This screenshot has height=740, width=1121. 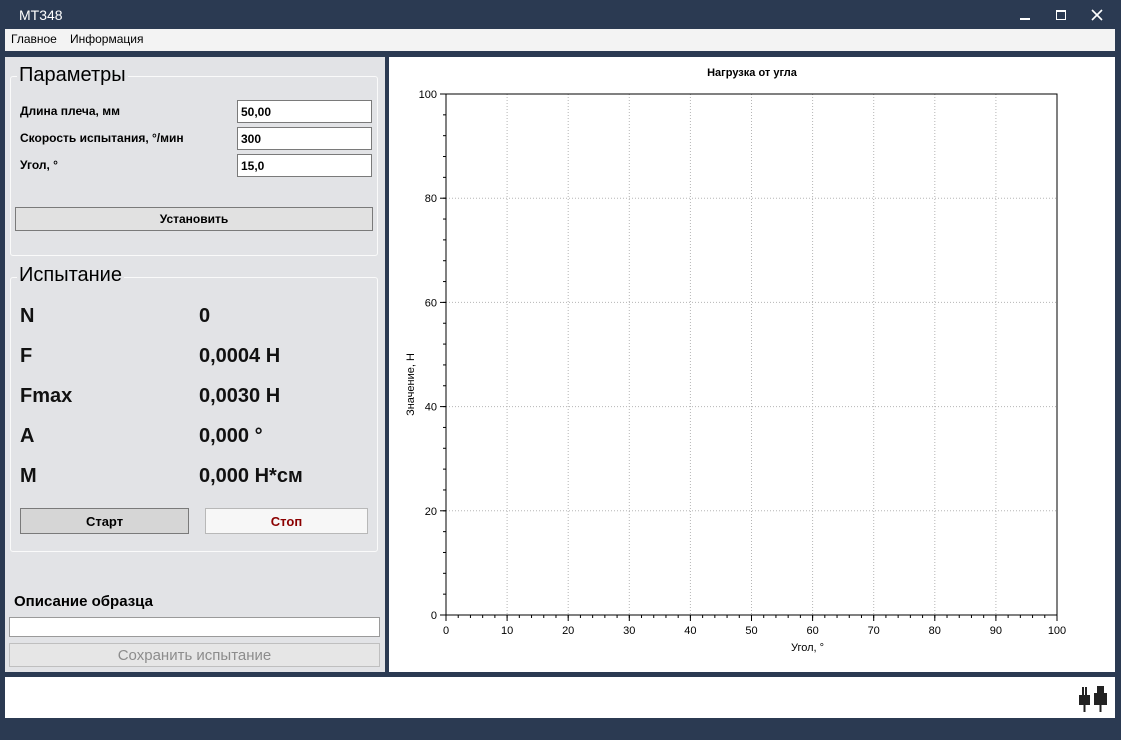 I want to click on y-tick-label: 0, so click(x=434, y=616).